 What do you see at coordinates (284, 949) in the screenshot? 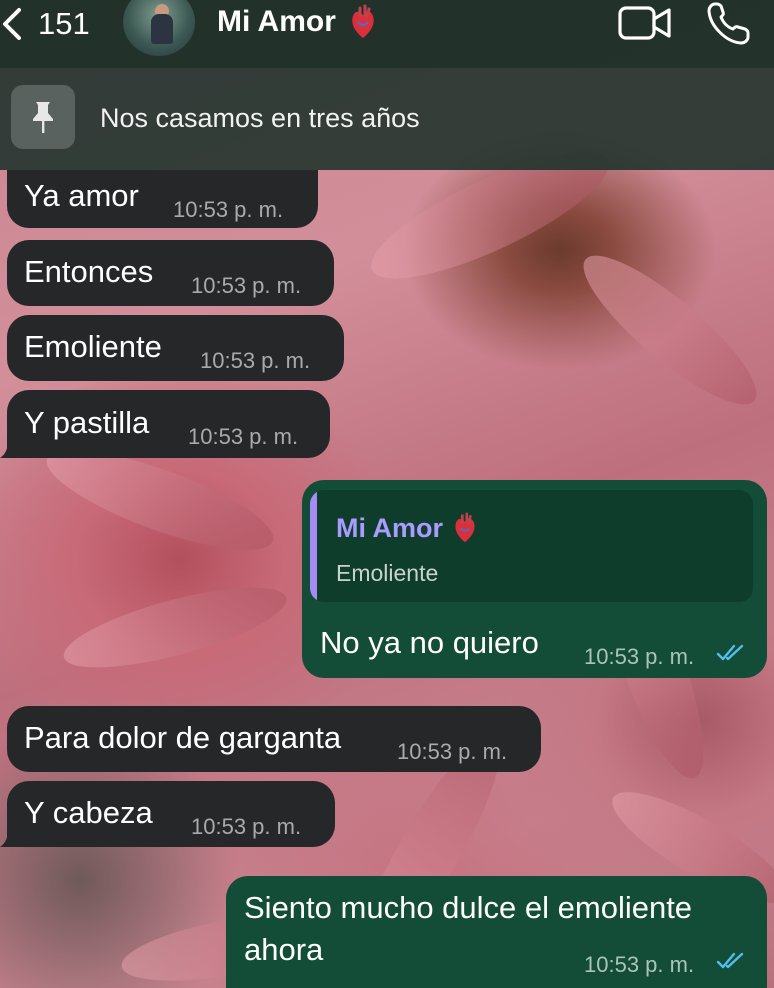
I see `message-text-line-2: ahora` at bounding box center [284, 949].